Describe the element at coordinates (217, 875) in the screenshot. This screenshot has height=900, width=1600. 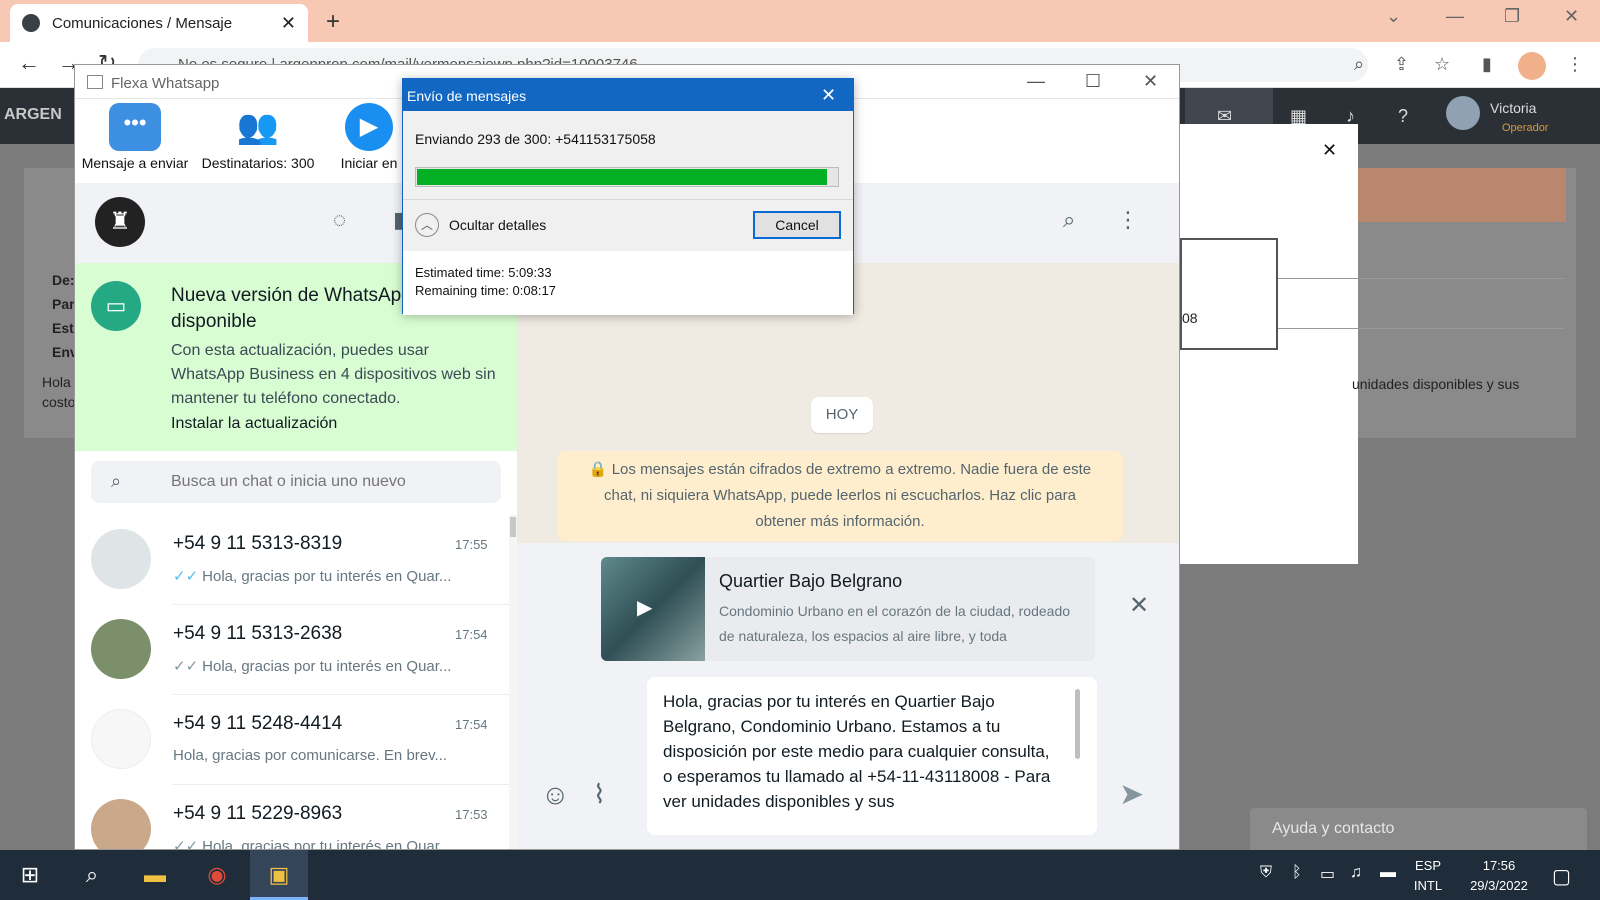
I see `chrome-icon: ◉` at that location.